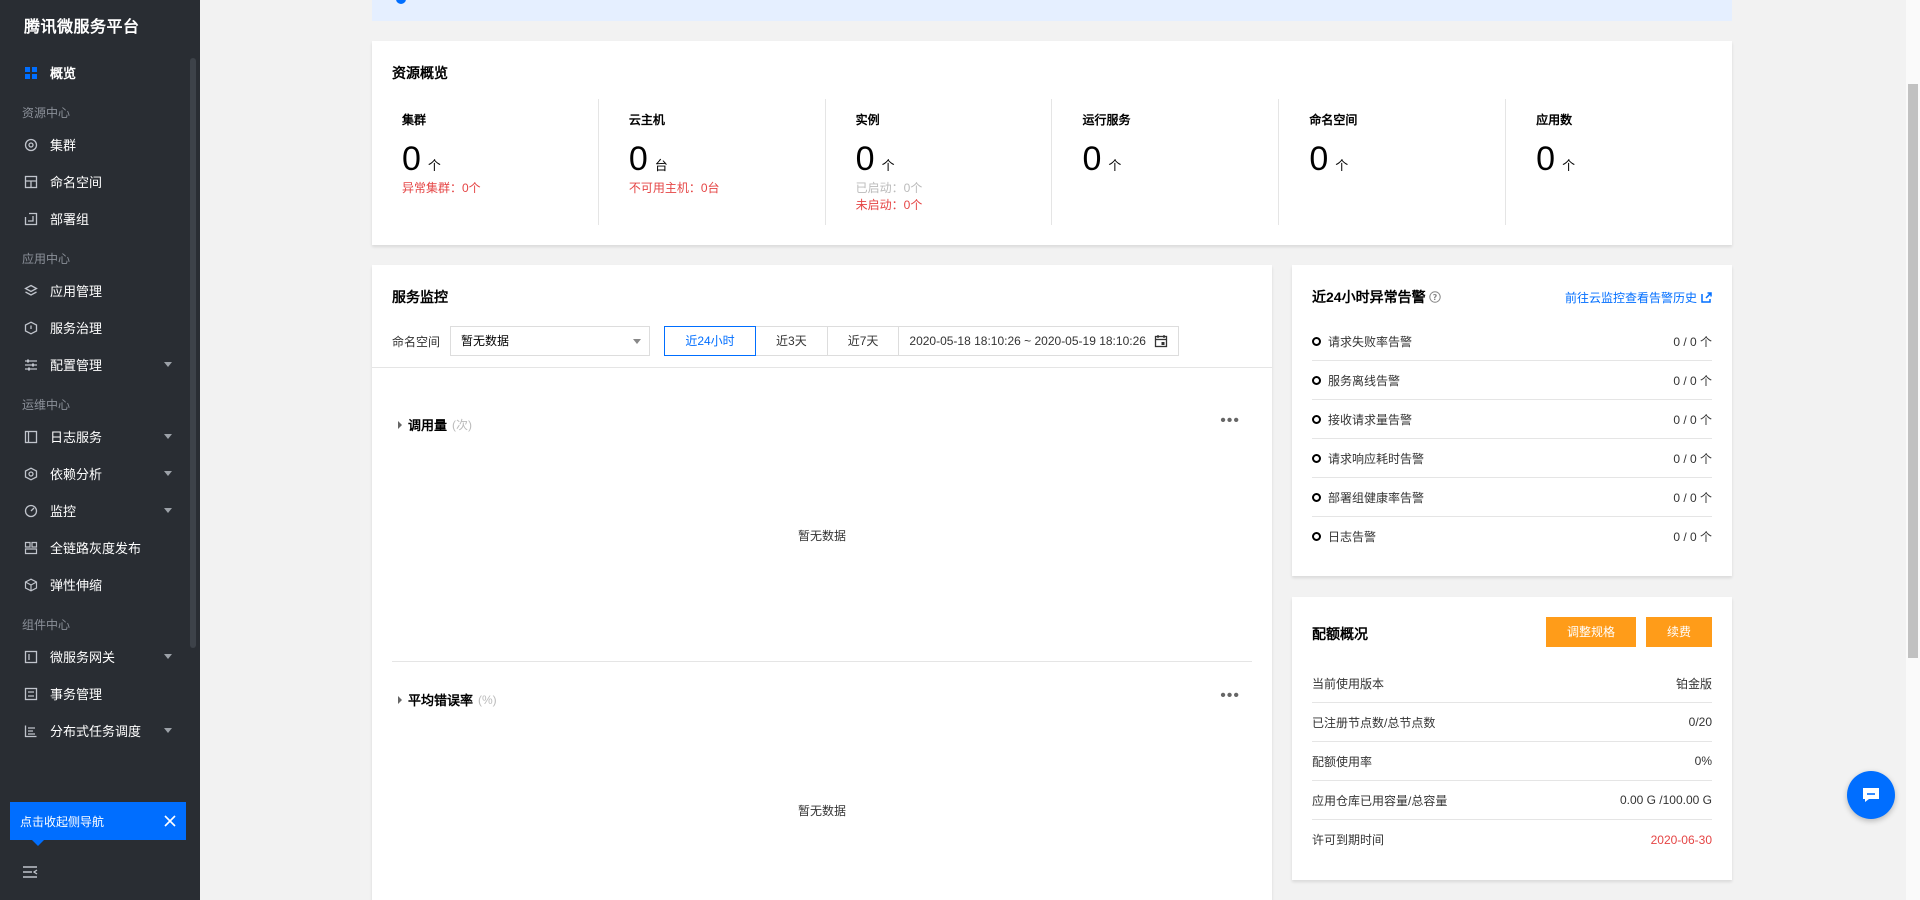 This screenshot has height=900, width=1920. What do you see at coordinates (485, 341) in the screenshot?
I see `namespace-select-value: 暂无数据` at bounding box center [485, 341].